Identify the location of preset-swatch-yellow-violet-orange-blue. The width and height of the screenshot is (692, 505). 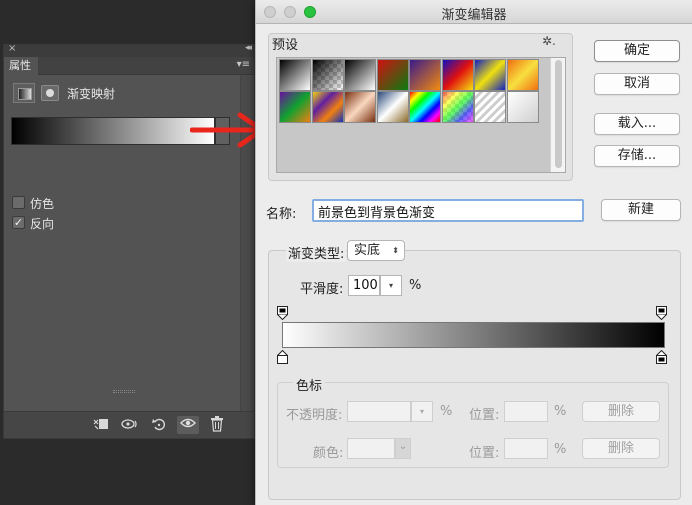
(327, 107).